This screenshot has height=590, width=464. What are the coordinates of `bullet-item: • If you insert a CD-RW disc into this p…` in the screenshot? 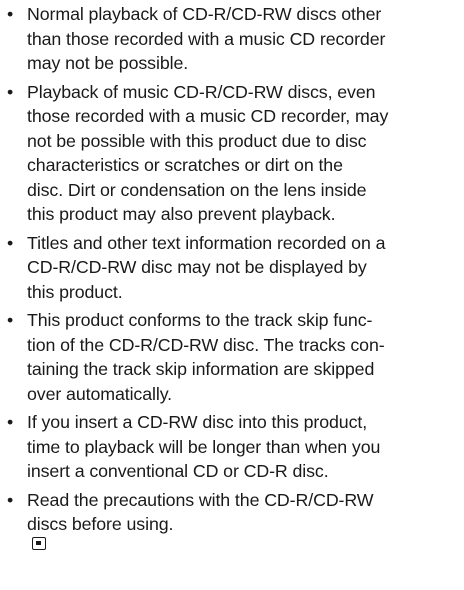 It's located at (234, 447).